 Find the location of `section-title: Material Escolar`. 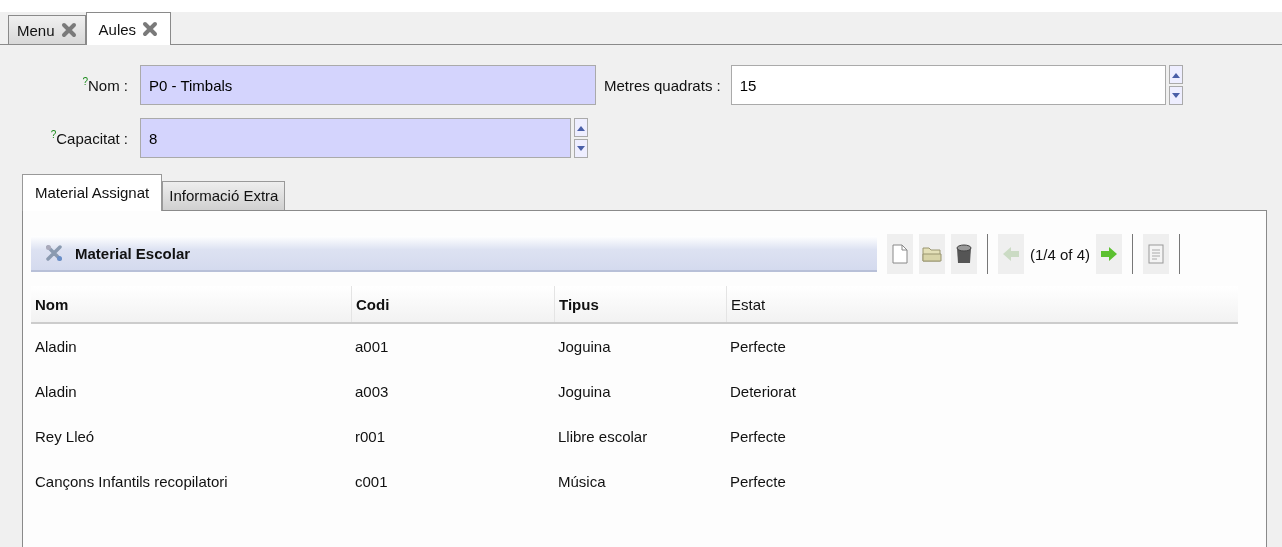

section-title: Material Escolar is located at coordinates (133, 253).